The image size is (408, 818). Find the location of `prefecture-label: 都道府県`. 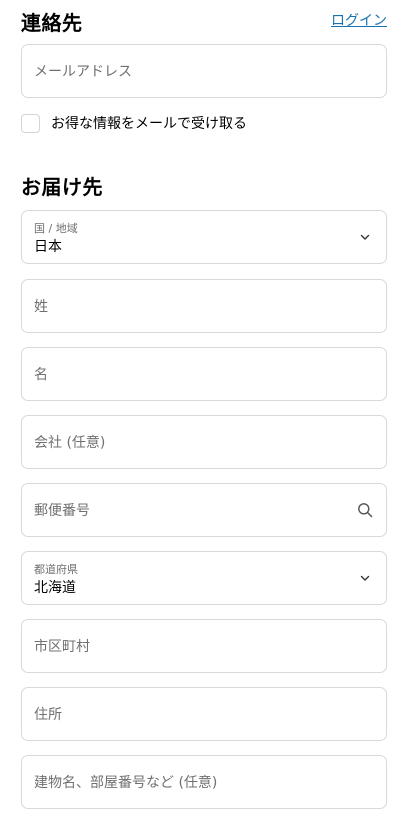

prefecture-label: 都道府県 is located at coordinates (56, 569).